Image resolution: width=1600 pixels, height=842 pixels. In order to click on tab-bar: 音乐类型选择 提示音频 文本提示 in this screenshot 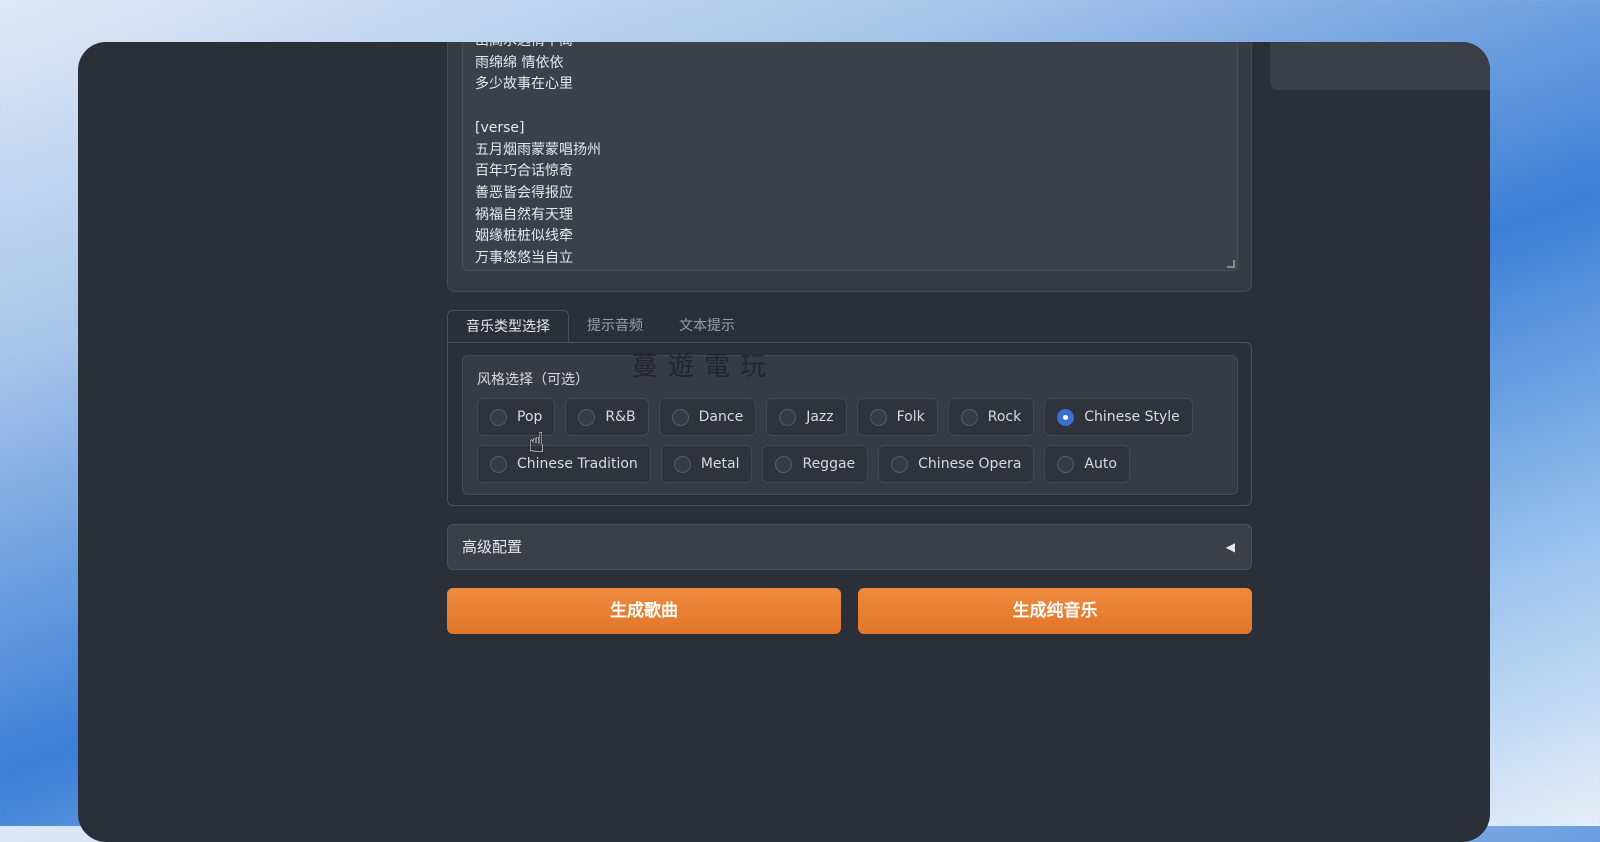, I will do `click(600, 326)`.